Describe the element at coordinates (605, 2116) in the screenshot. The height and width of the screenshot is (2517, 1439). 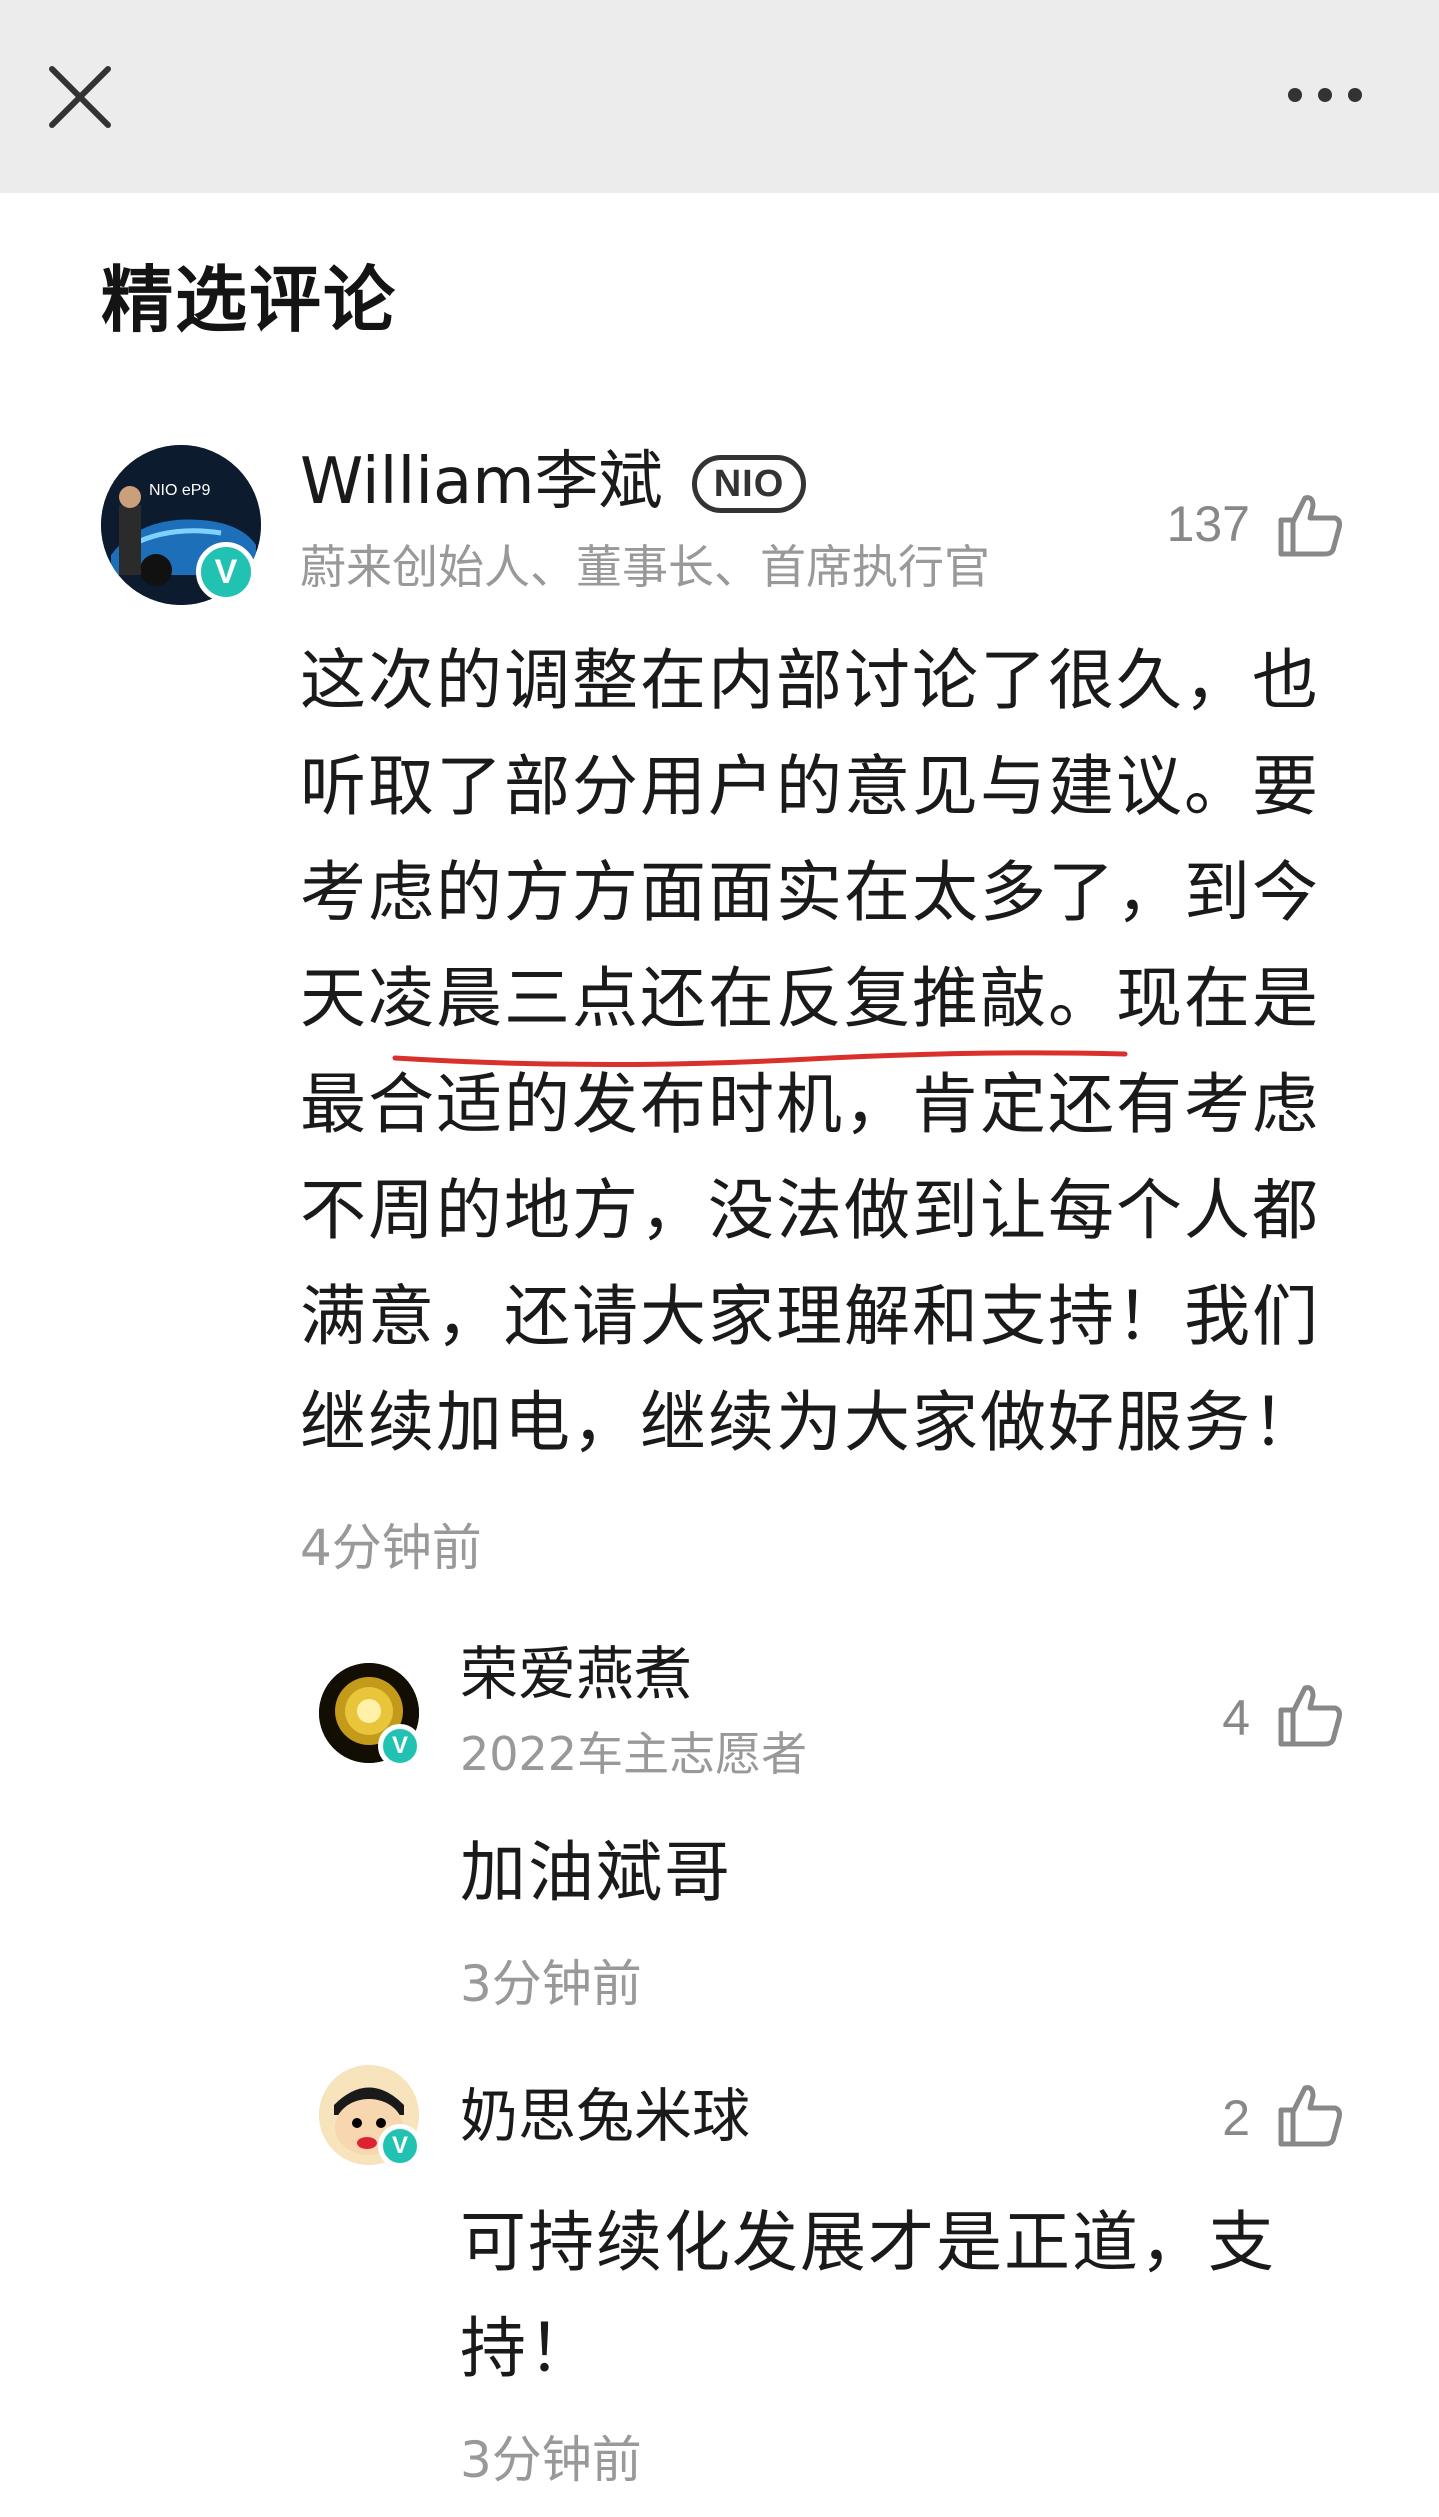
I see `reply-author-name: 奶思兔米球` at that location.